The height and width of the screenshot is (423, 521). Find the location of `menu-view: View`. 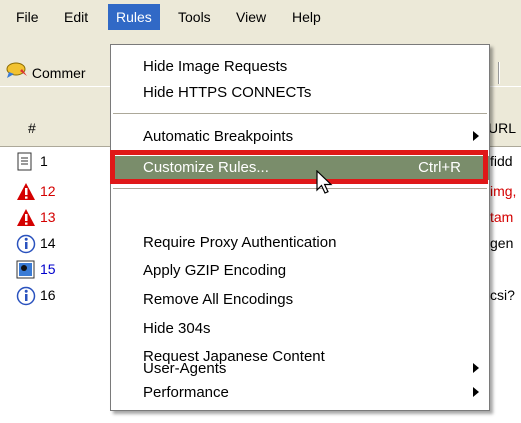

menu-view: View is located at coordinates (251, 17).